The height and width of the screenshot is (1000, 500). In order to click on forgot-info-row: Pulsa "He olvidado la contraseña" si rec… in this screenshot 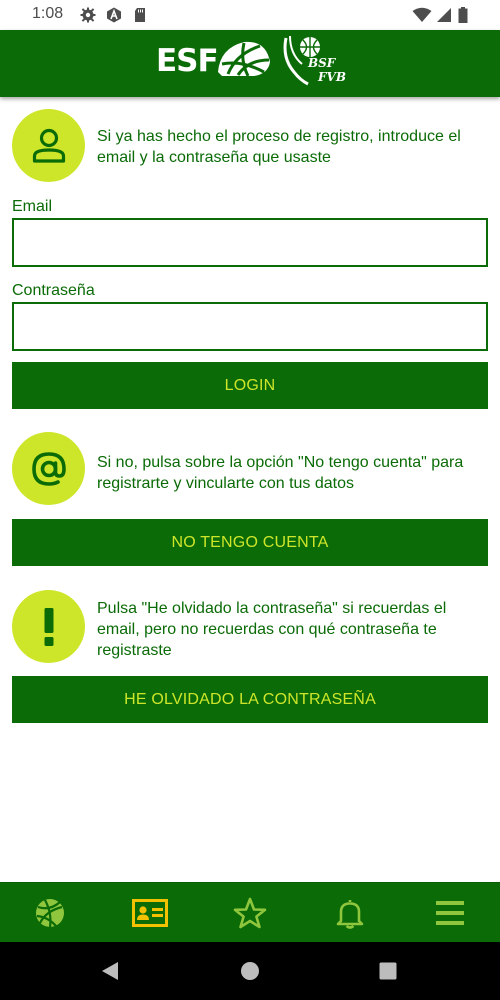, I will do `click(252, 627)`.